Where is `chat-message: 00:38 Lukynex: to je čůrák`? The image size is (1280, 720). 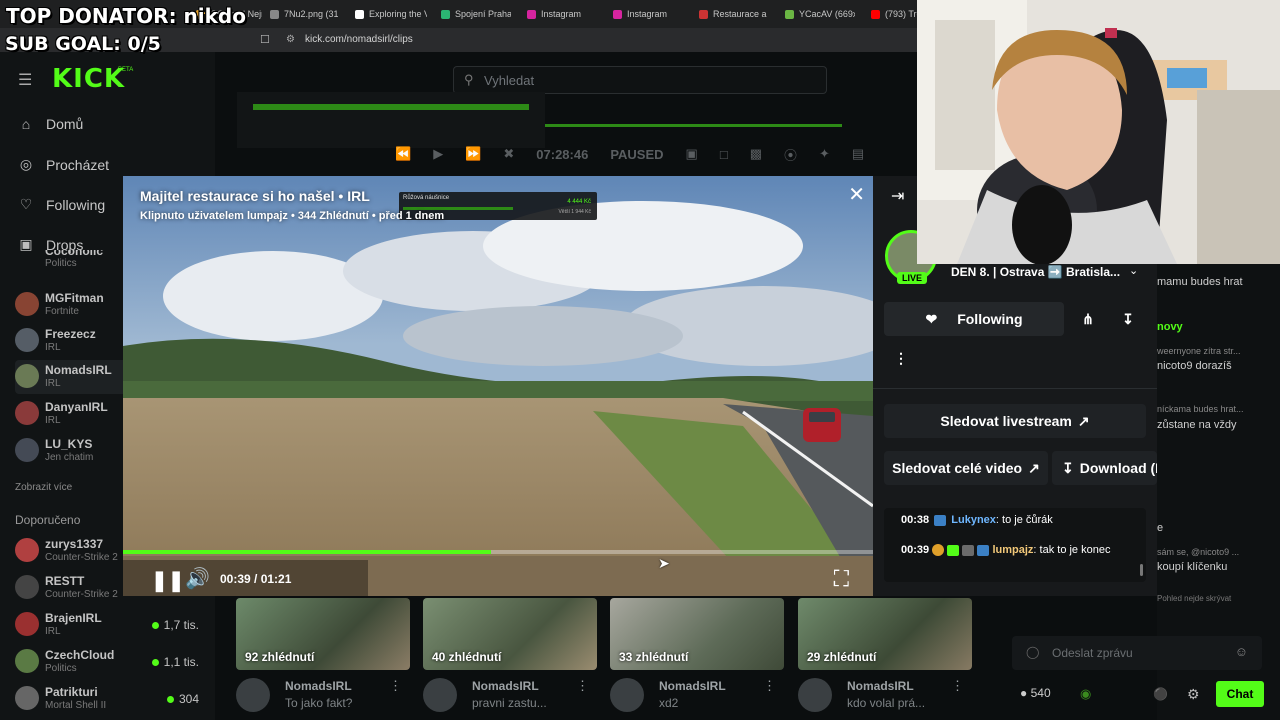
chat-message: 00:38 Lukynex: to je čůrák is located at coordinates (977, 520).